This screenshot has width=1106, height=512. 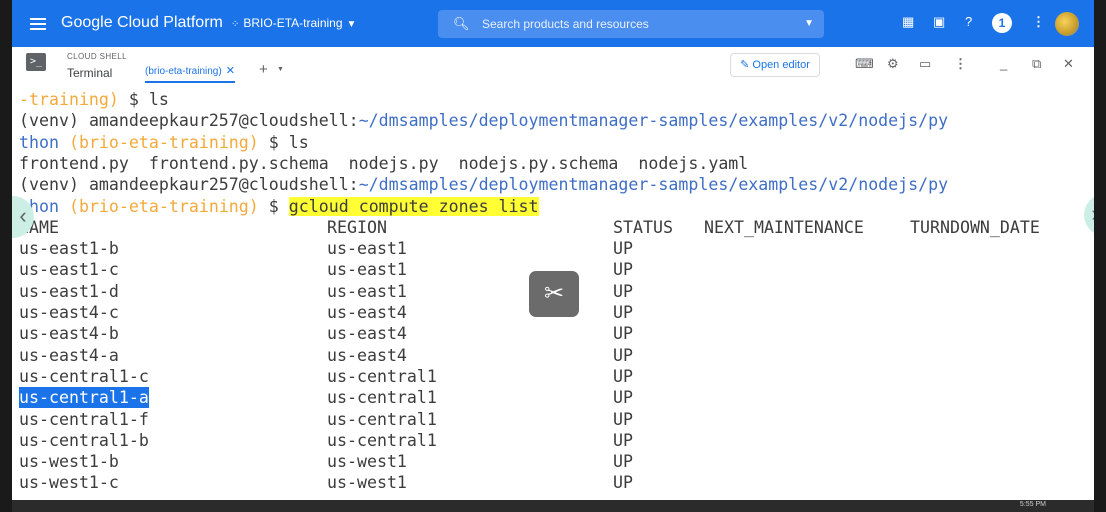 What do you see at coordinates (235, 24) in the screenshot?
I see `project-dots-icon: ⁘` at bounding box center [235, 24].